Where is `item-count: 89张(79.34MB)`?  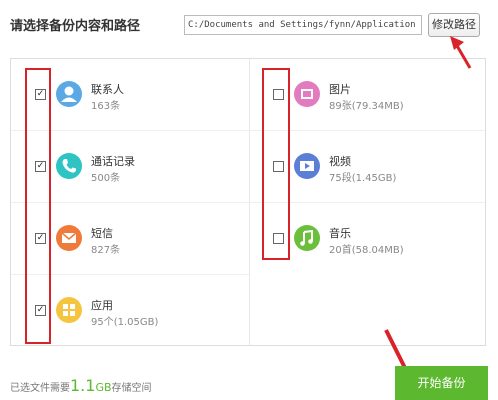
item-count: 89张(79.34MB) is located at coordinates (366, 106).